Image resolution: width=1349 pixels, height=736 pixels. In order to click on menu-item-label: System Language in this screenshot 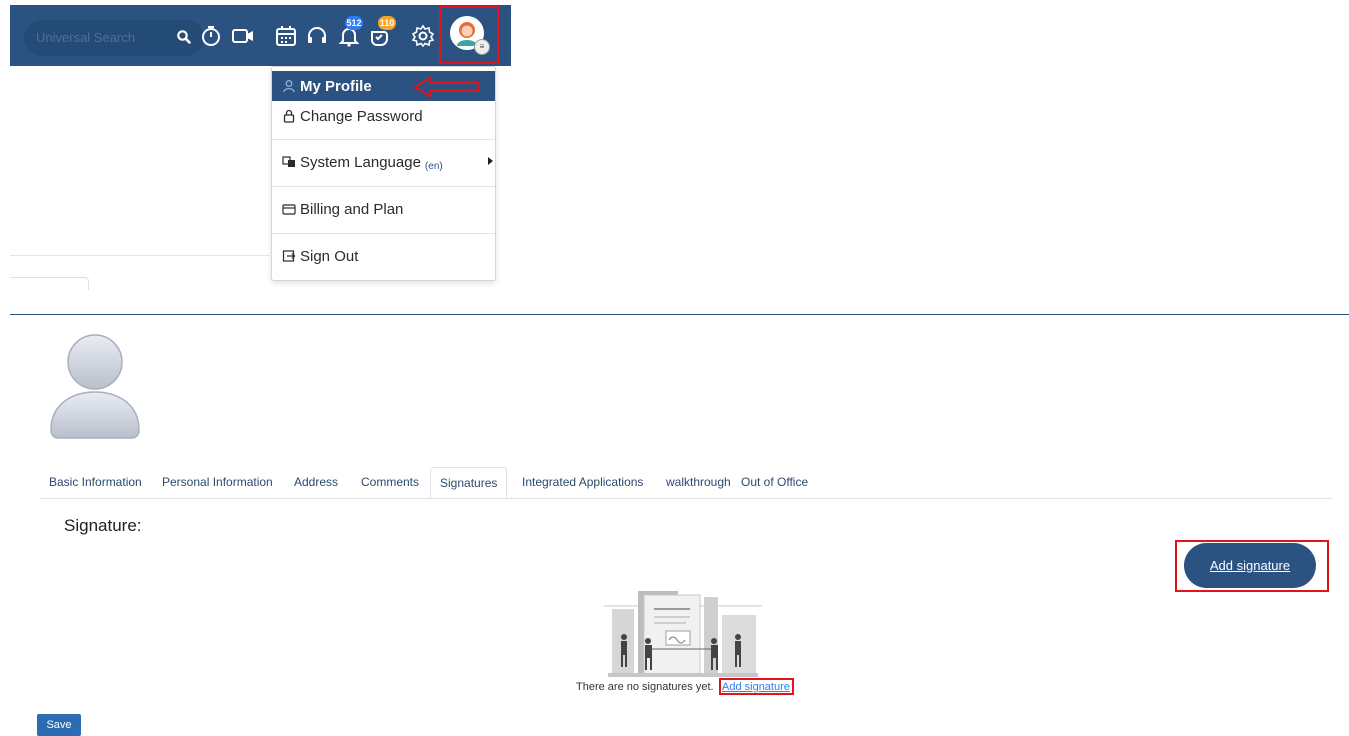, I will do `click(360, 162)`.